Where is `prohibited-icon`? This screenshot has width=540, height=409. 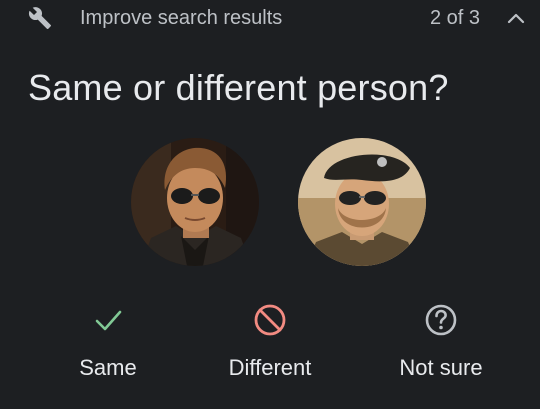 prohibited-icon is located at coordinates (270, 320).